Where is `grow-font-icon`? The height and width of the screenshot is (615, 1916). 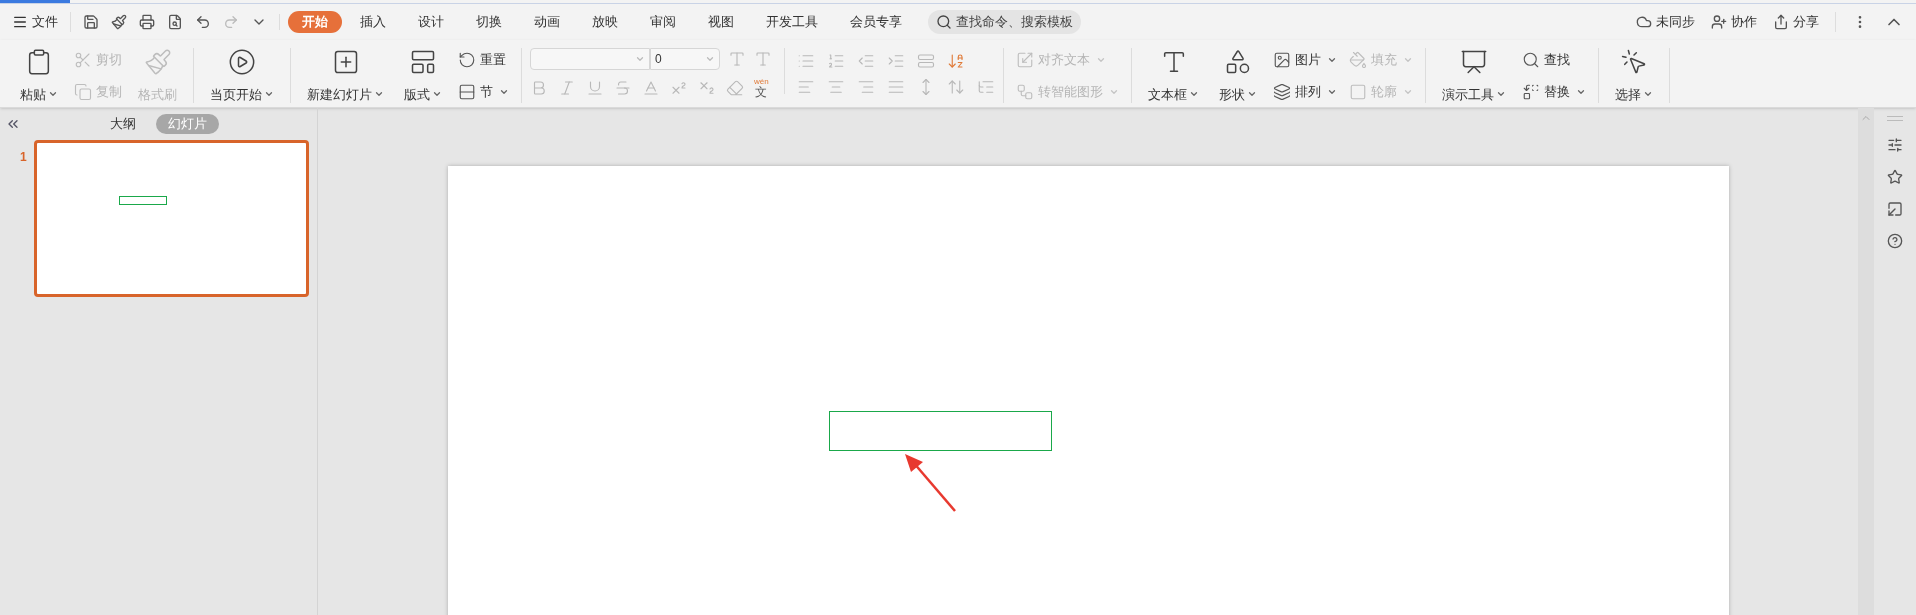
grow-font-icon is located at coordinates (737, 59).